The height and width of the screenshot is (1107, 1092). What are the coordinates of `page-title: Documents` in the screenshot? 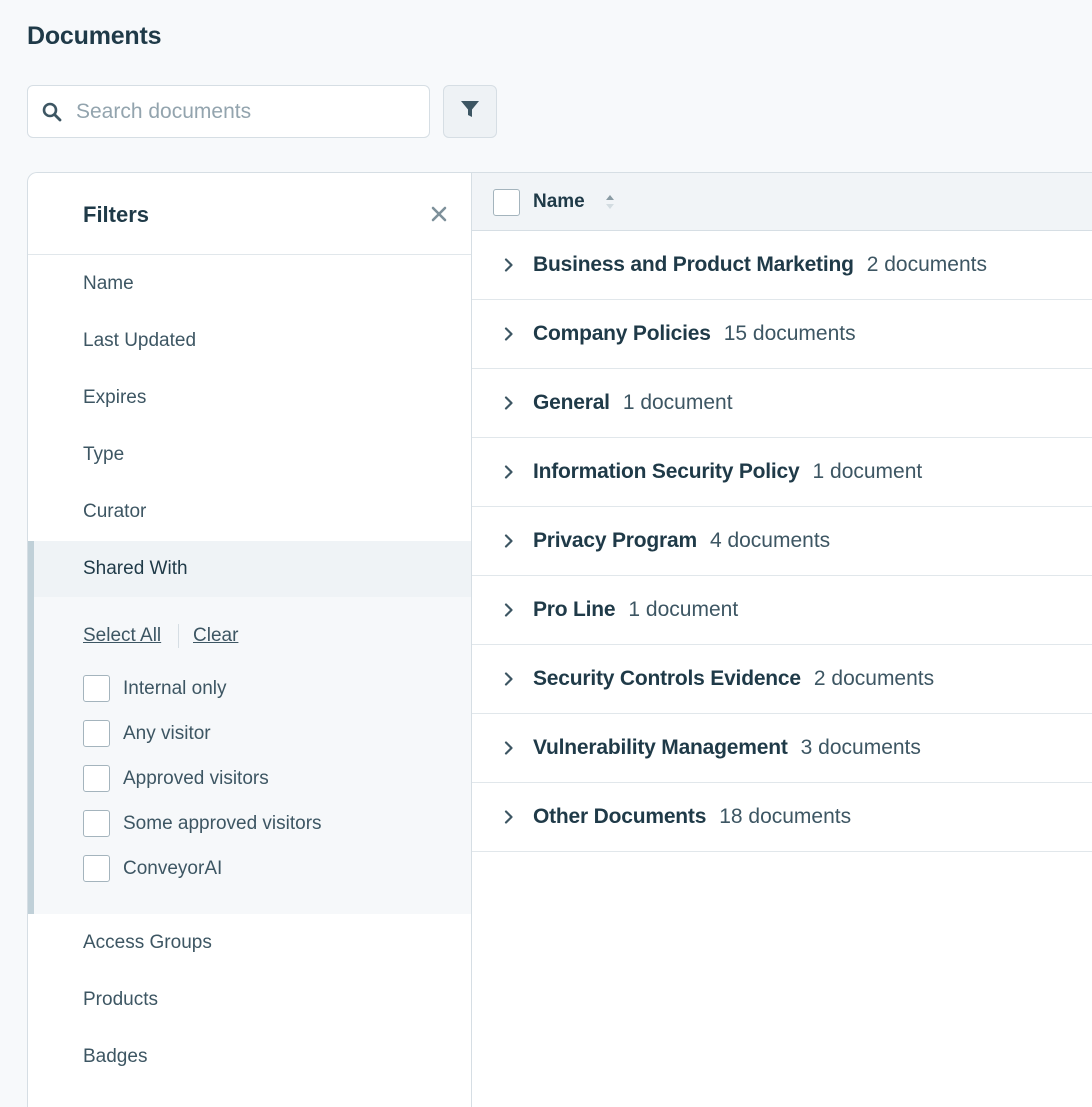 It's located at (94, 36).